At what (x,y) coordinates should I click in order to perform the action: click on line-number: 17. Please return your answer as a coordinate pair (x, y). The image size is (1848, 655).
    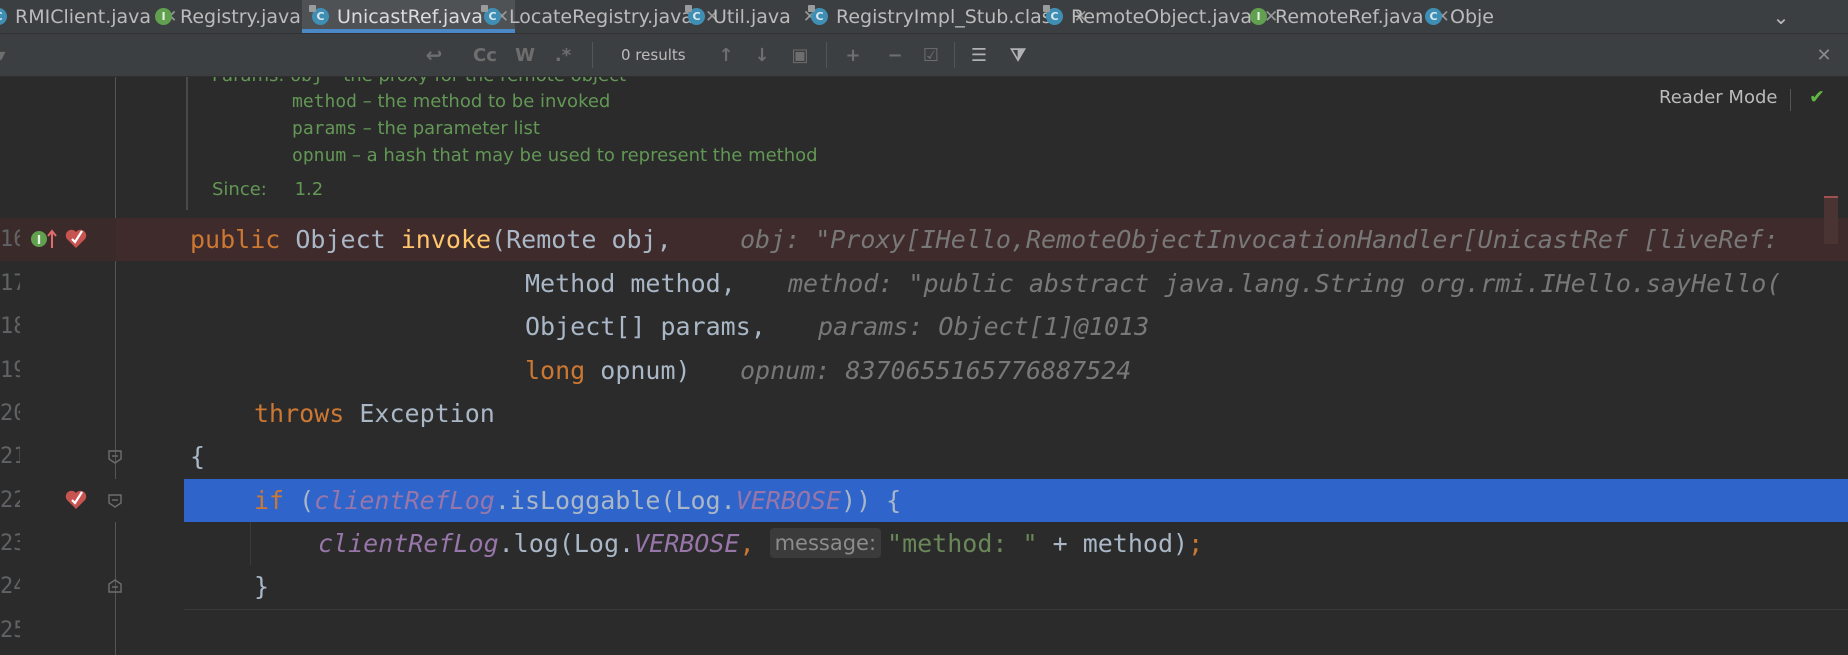
    Looking at the image, I should click on (10, 283).